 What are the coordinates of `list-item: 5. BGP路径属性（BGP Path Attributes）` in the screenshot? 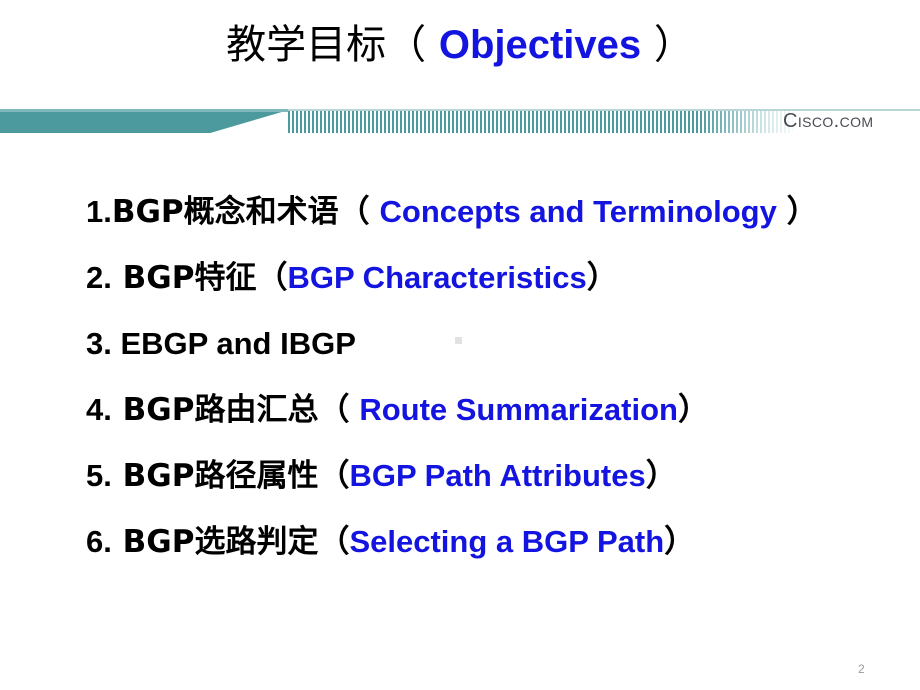 It's located at (486, 483).